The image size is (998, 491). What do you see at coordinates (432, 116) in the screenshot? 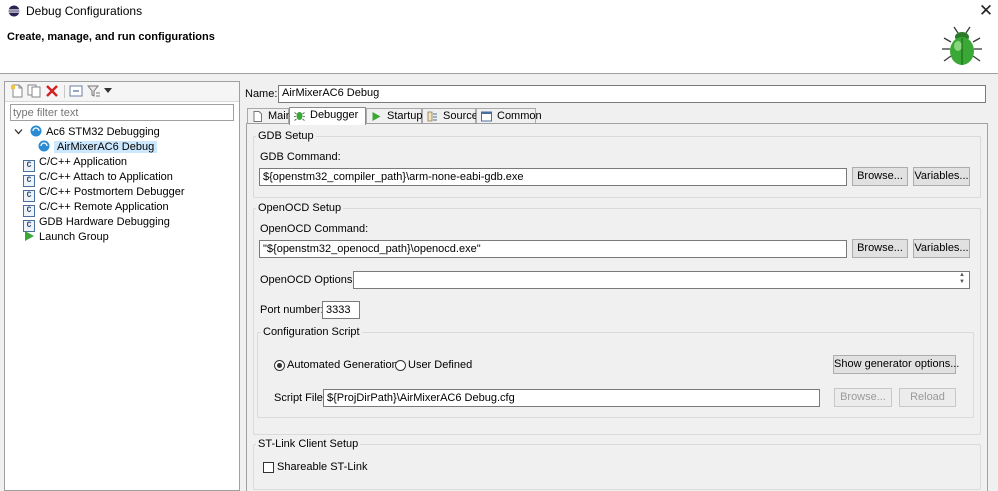
I see `source-tab-icon` at bounding box center [432, 116].